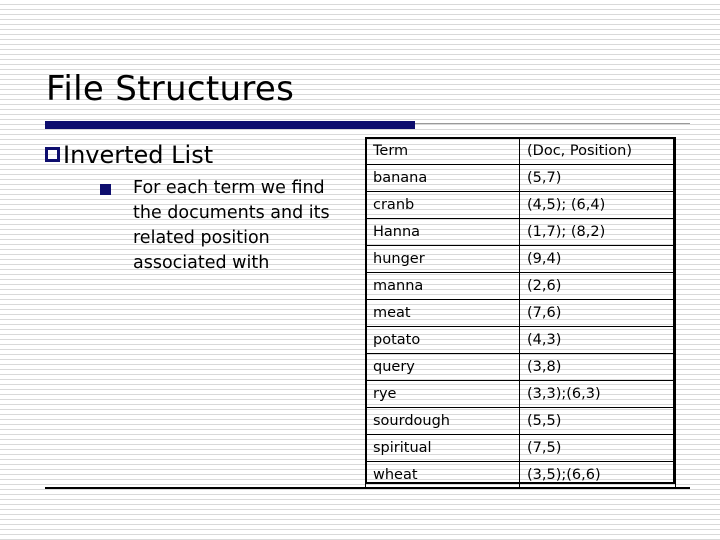 The width and height of the screenshot is (720, 540). What do you see at coordinates (597, 259) in the screenshot?
I see `table-cell-positions: (9,4)` at bounding box center [597, 259].